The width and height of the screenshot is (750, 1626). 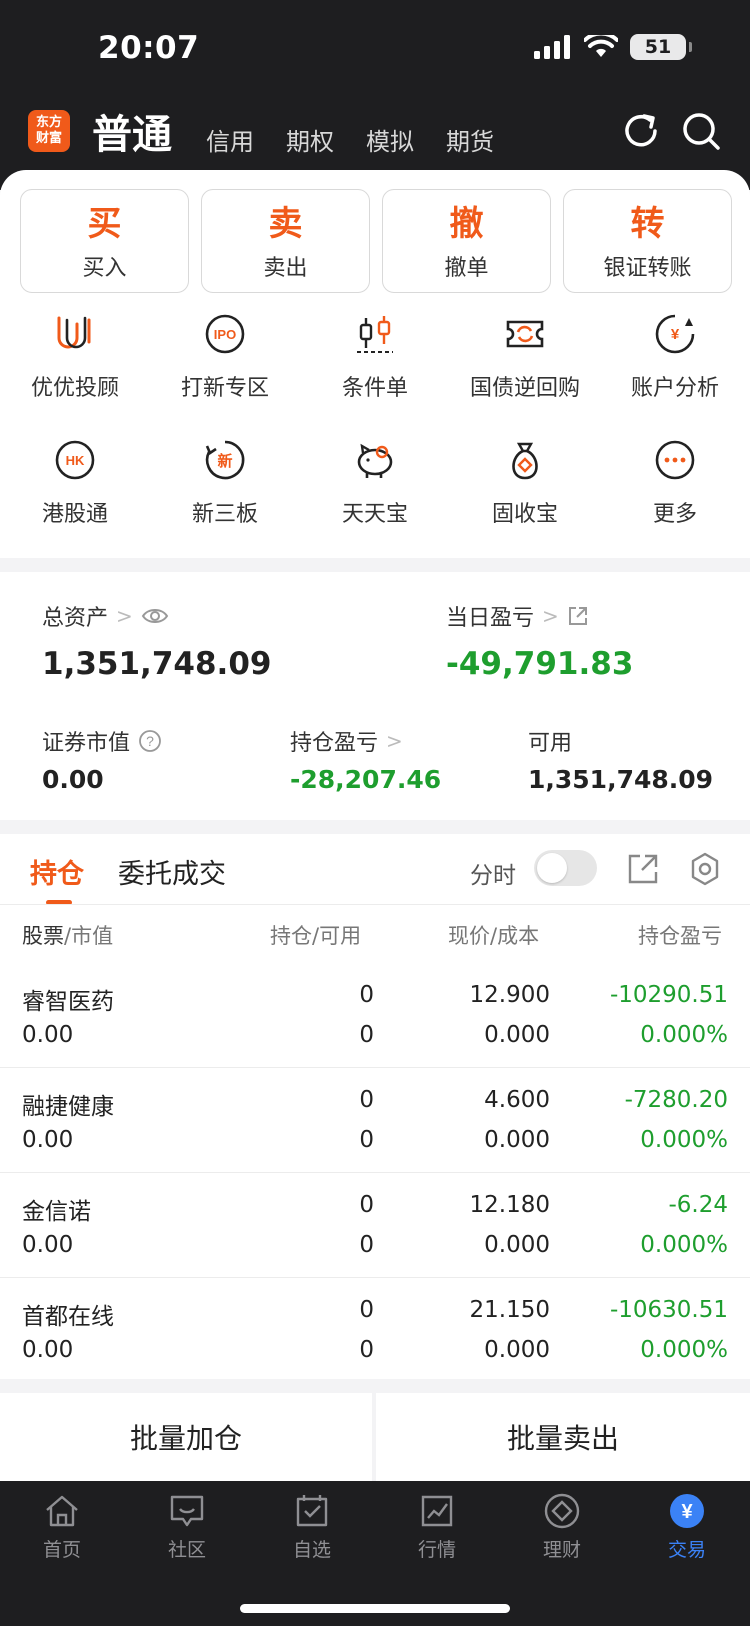 What do you see at coordinates (643, 869) in the screenshot?
I see `share-icon` at bounding box center [643, 869].